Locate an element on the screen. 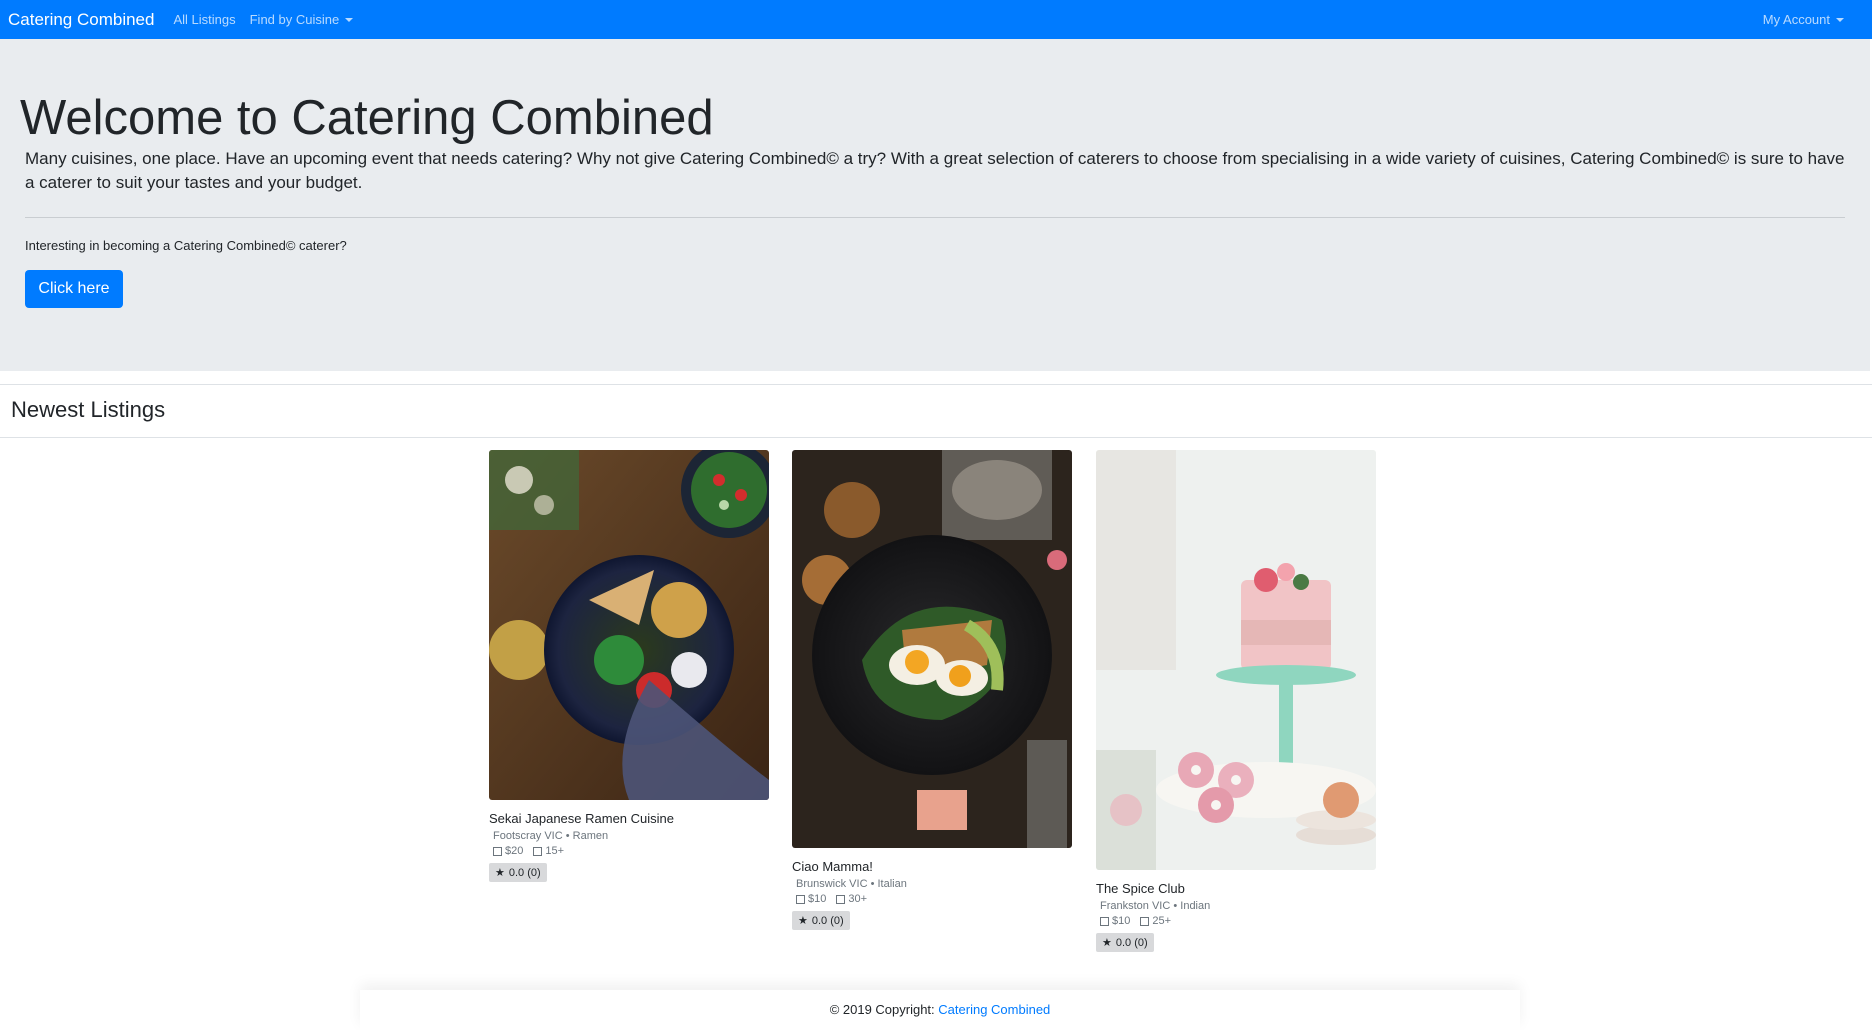 This screenshot has width=1872, height=1030. listing-location: Footscray VIC • Ramen is located at coordinates (551, 836).